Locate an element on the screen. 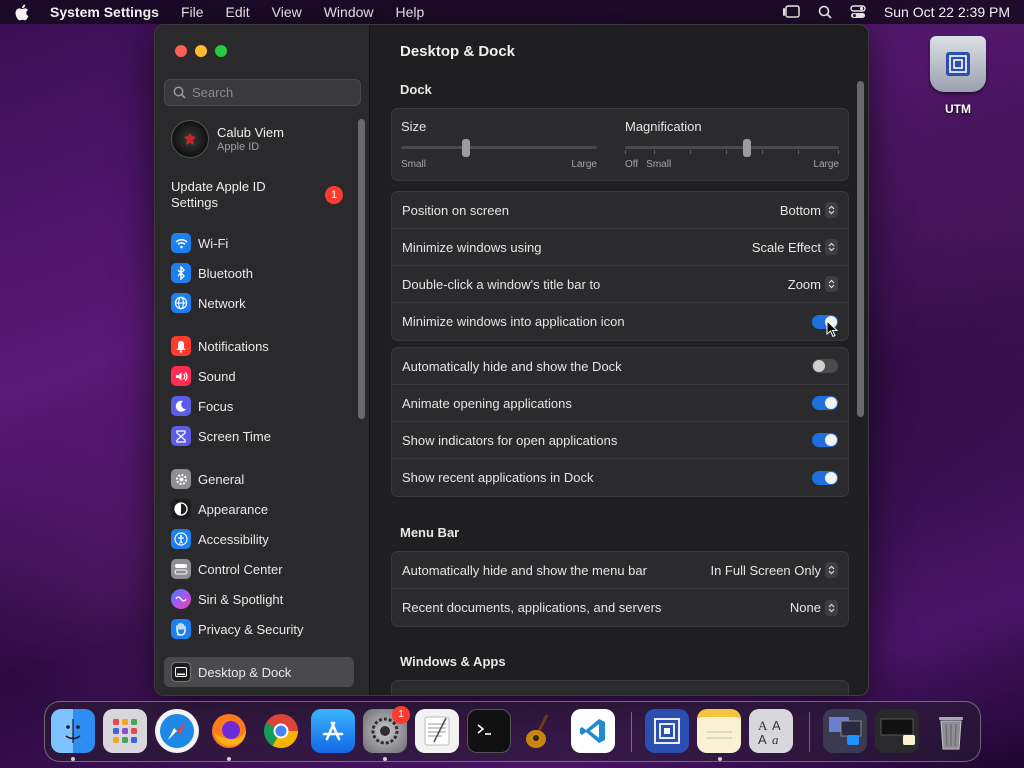  search-icon is located at coordinates (179, 92).